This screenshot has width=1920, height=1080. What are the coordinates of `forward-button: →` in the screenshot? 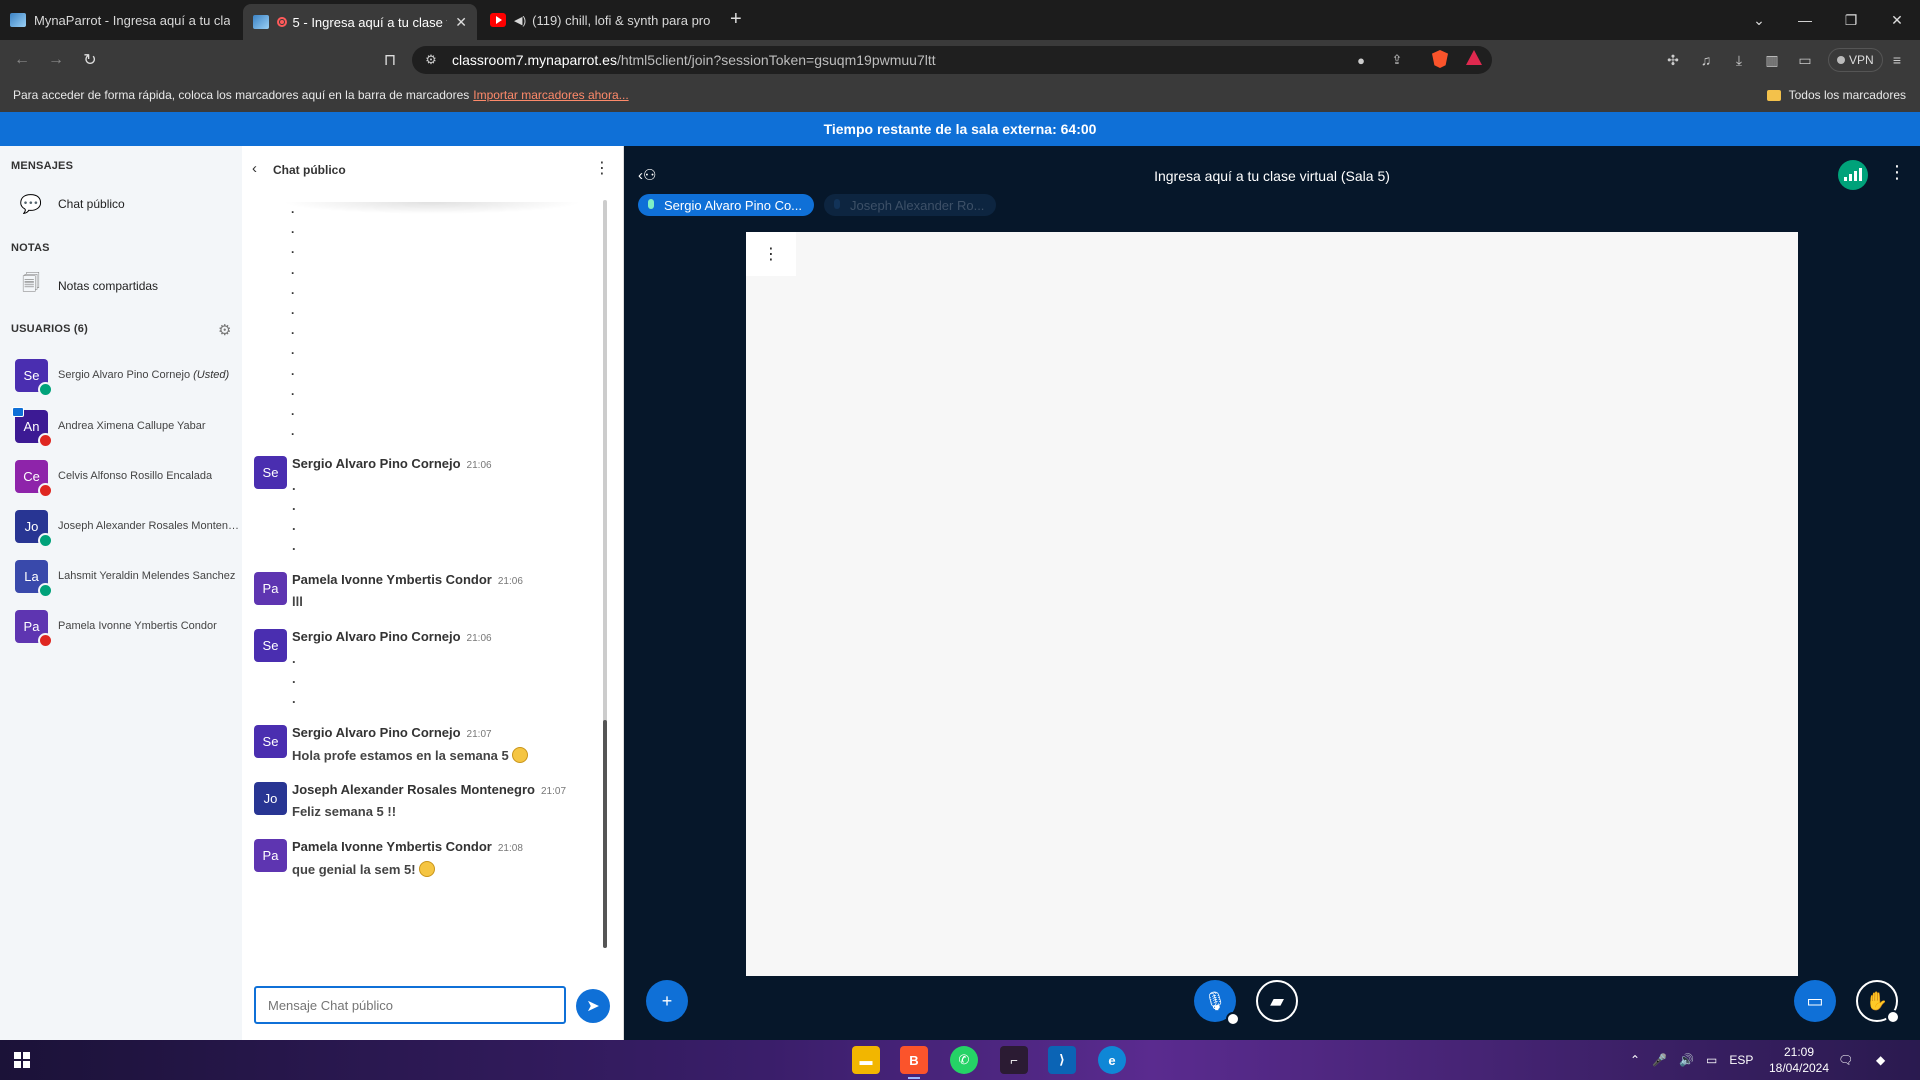 It's located at (56, 60).